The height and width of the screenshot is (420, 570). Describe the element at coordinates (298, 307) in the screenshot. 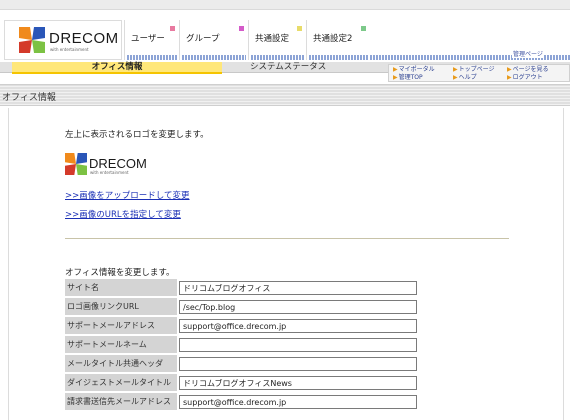

I see `logo-link-url-input` at that location.